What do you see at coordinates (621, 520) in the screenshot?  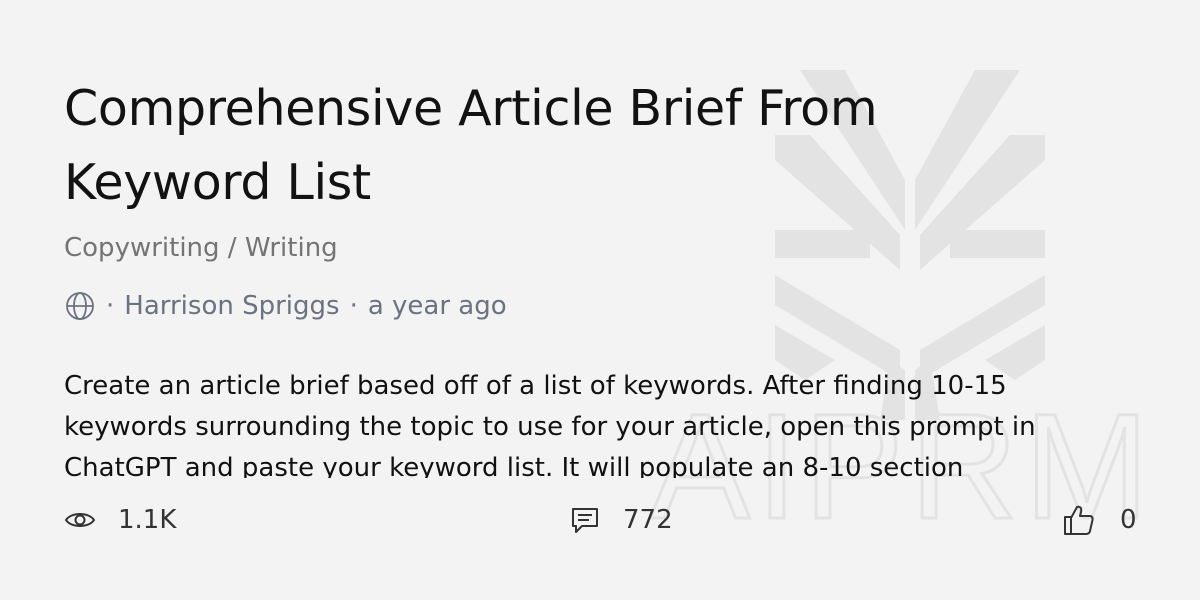 I see `comments-stat: 772` at bounding box center [621, 520].